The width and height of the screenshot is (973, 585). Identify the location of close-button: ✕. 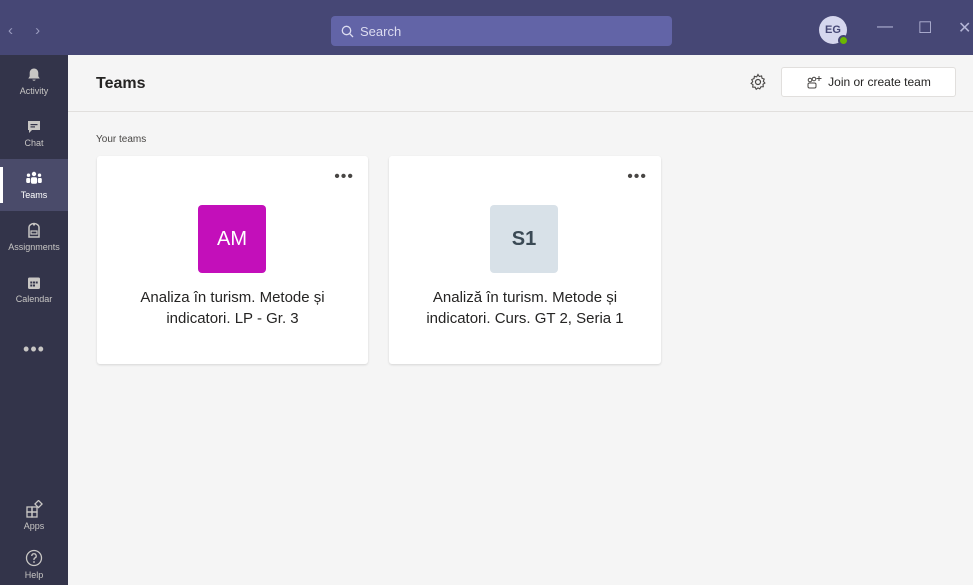
(964, 28).